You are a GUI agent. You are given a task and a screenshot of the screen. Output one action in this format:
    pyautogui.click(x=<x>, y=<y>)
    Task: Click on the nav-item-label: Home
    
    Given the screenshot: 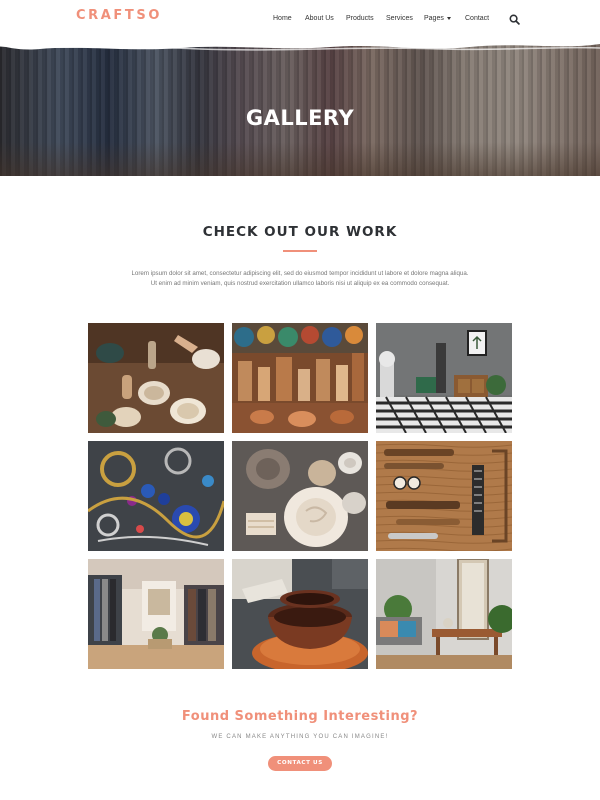 What is the action you would take?
    pyautogui.click(x=282, y=18)
    